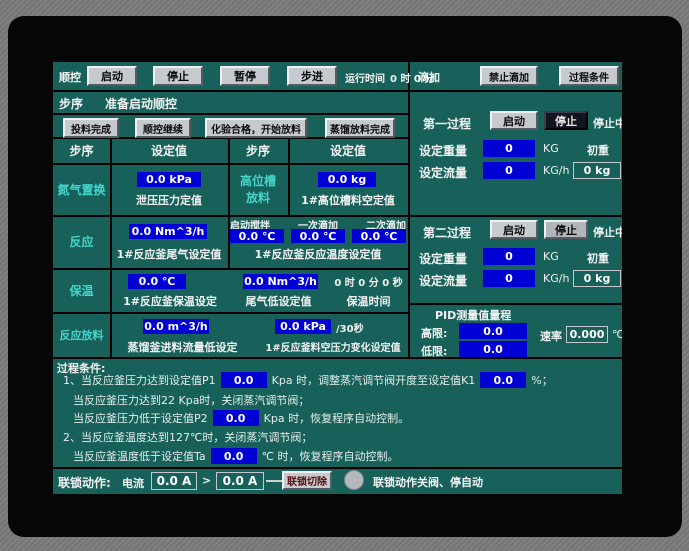 The width and height of the screenshot is (689, 551). Describe the element at coordinates (235, 418) in the screenshot. I see `p2-setpoint-field: 0.0` at that location.